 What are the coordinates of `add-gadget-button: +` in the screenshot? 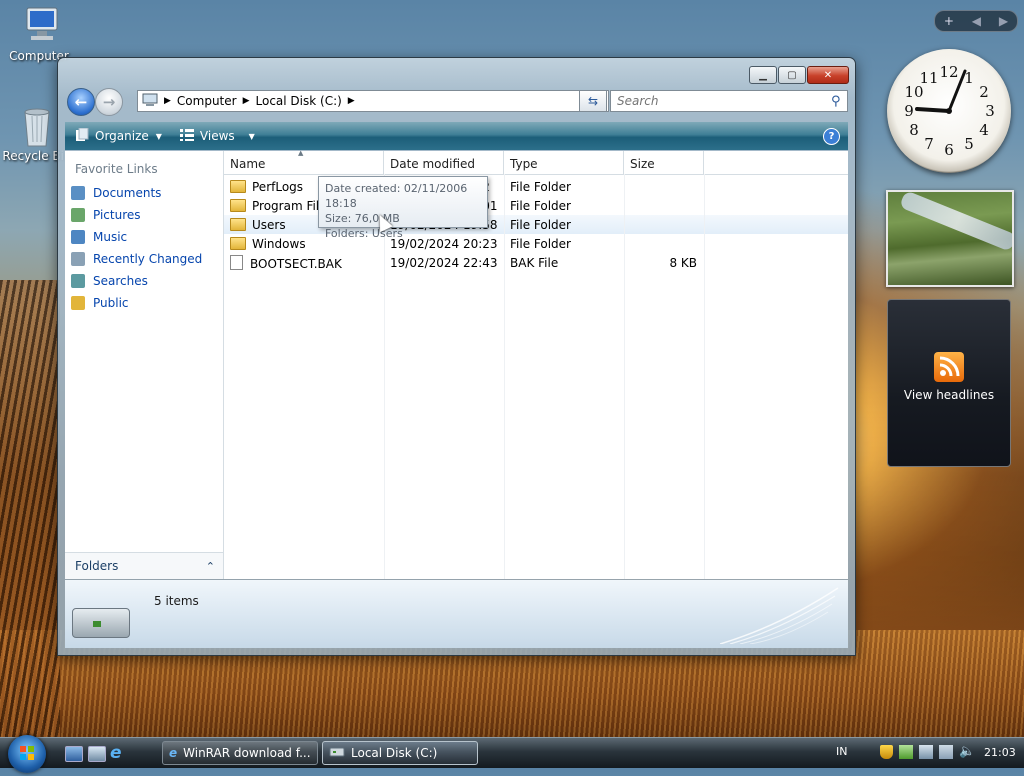 It's located at (949, 21).